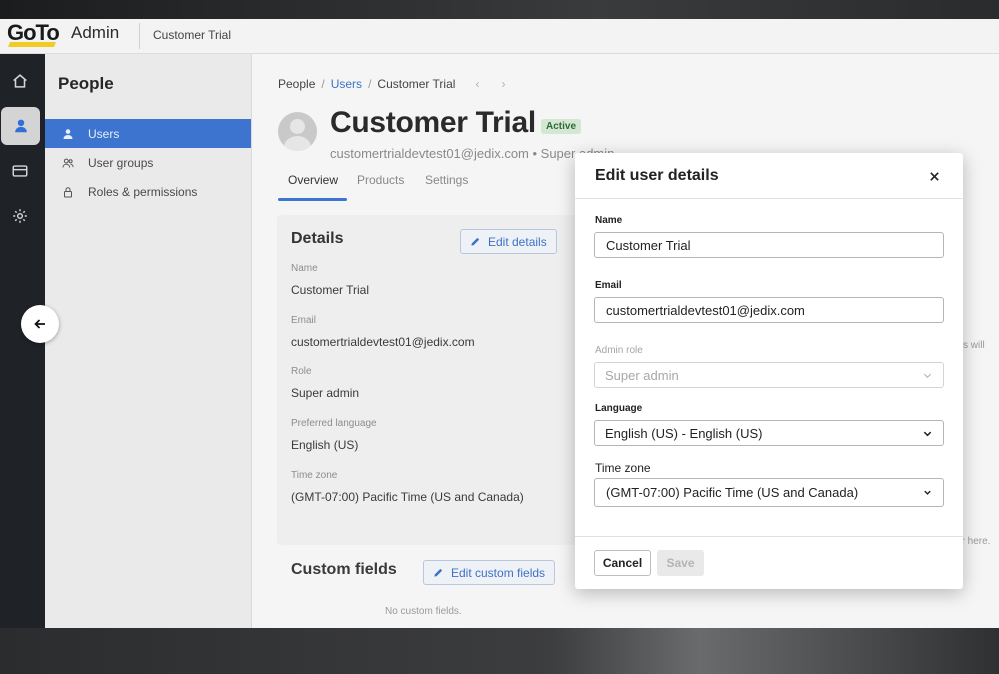 The height and width of the screenshot is (674, 999). Describe the element at coordinates (317, 238) in the screenshot. I see `details-title: Details` at that location.